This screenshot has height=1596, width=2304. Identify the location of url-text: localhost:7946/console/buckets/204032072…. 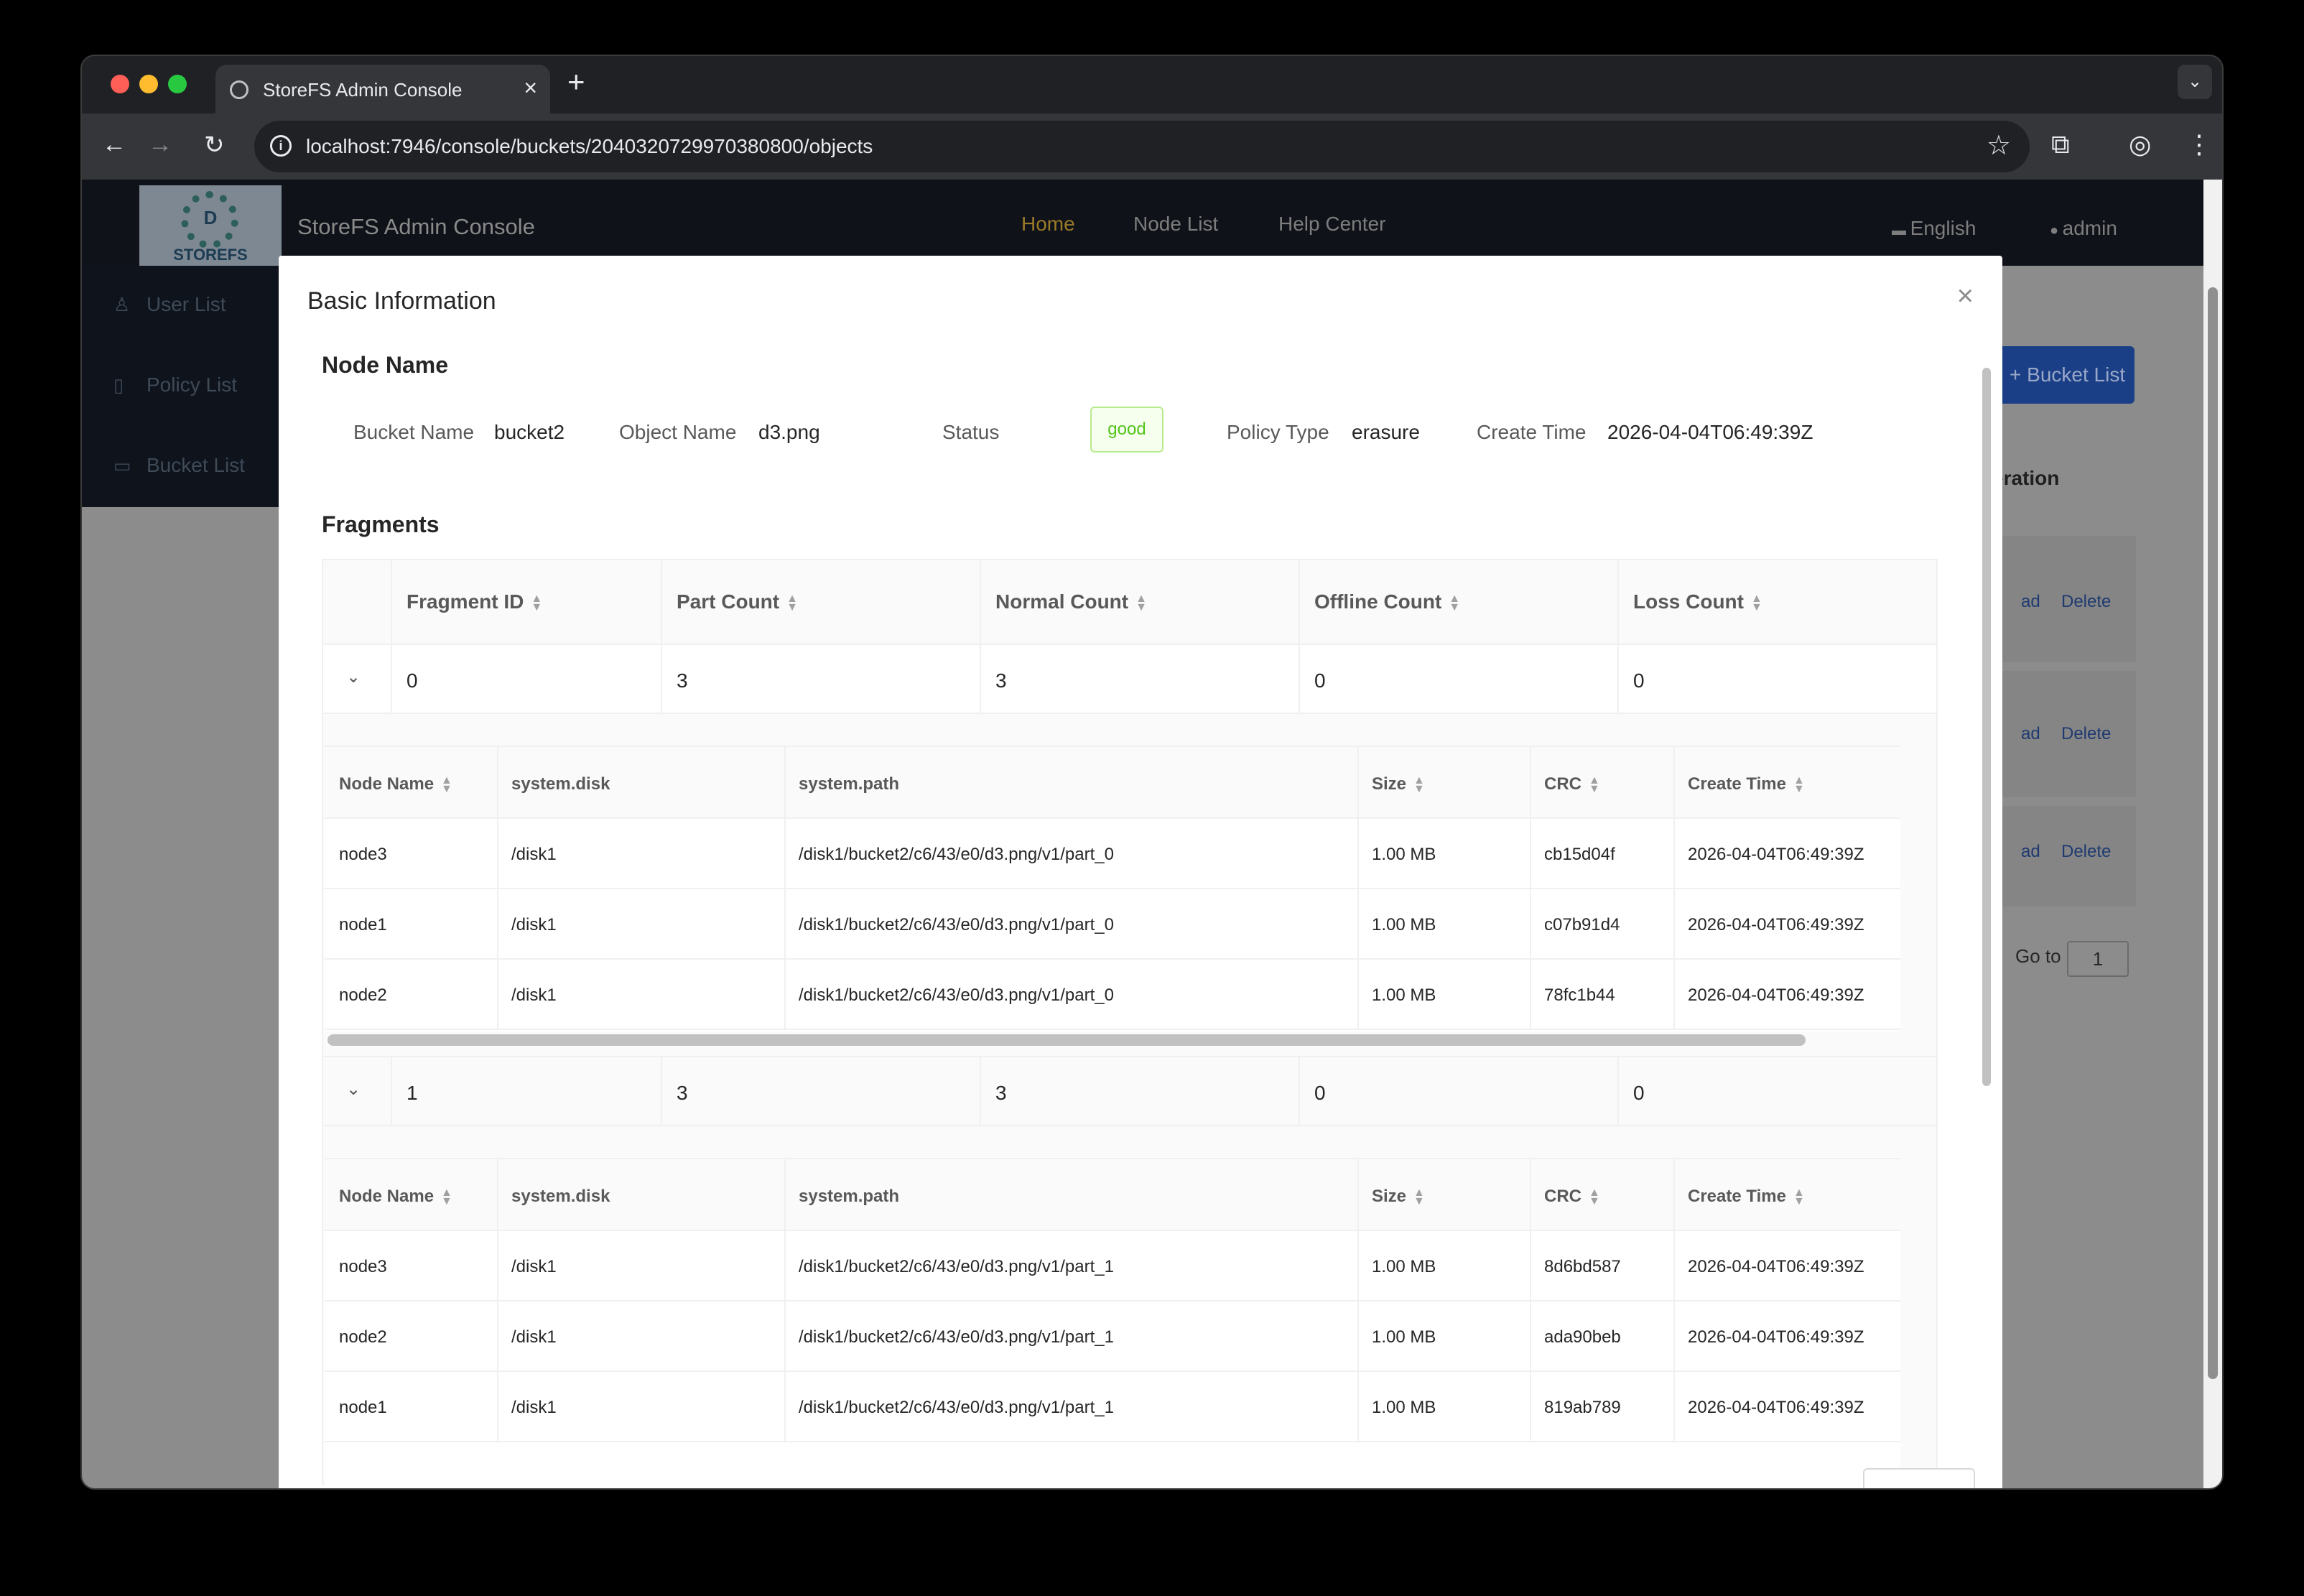
(589, 146).